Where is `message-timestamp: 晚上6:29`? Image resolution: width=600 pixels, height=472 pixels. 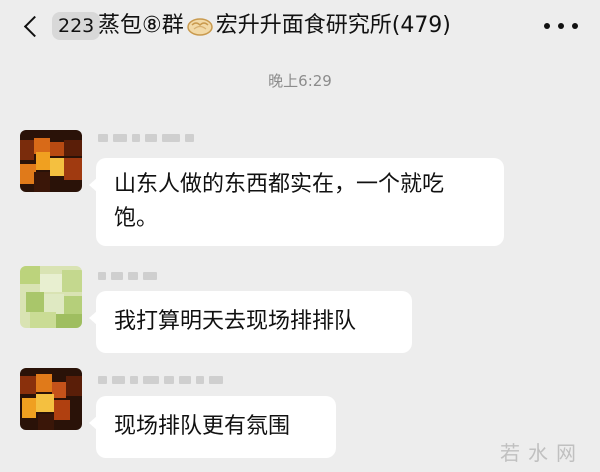
message-timestamp: 晚上6:29 is located at coordinates (300, 81).